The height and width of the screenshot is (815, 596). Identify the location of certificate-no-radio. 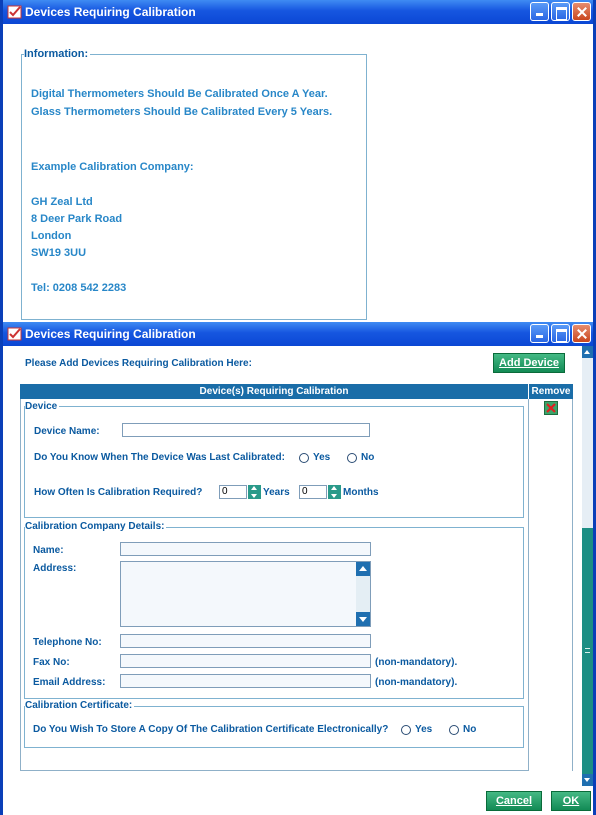
(454, 730).